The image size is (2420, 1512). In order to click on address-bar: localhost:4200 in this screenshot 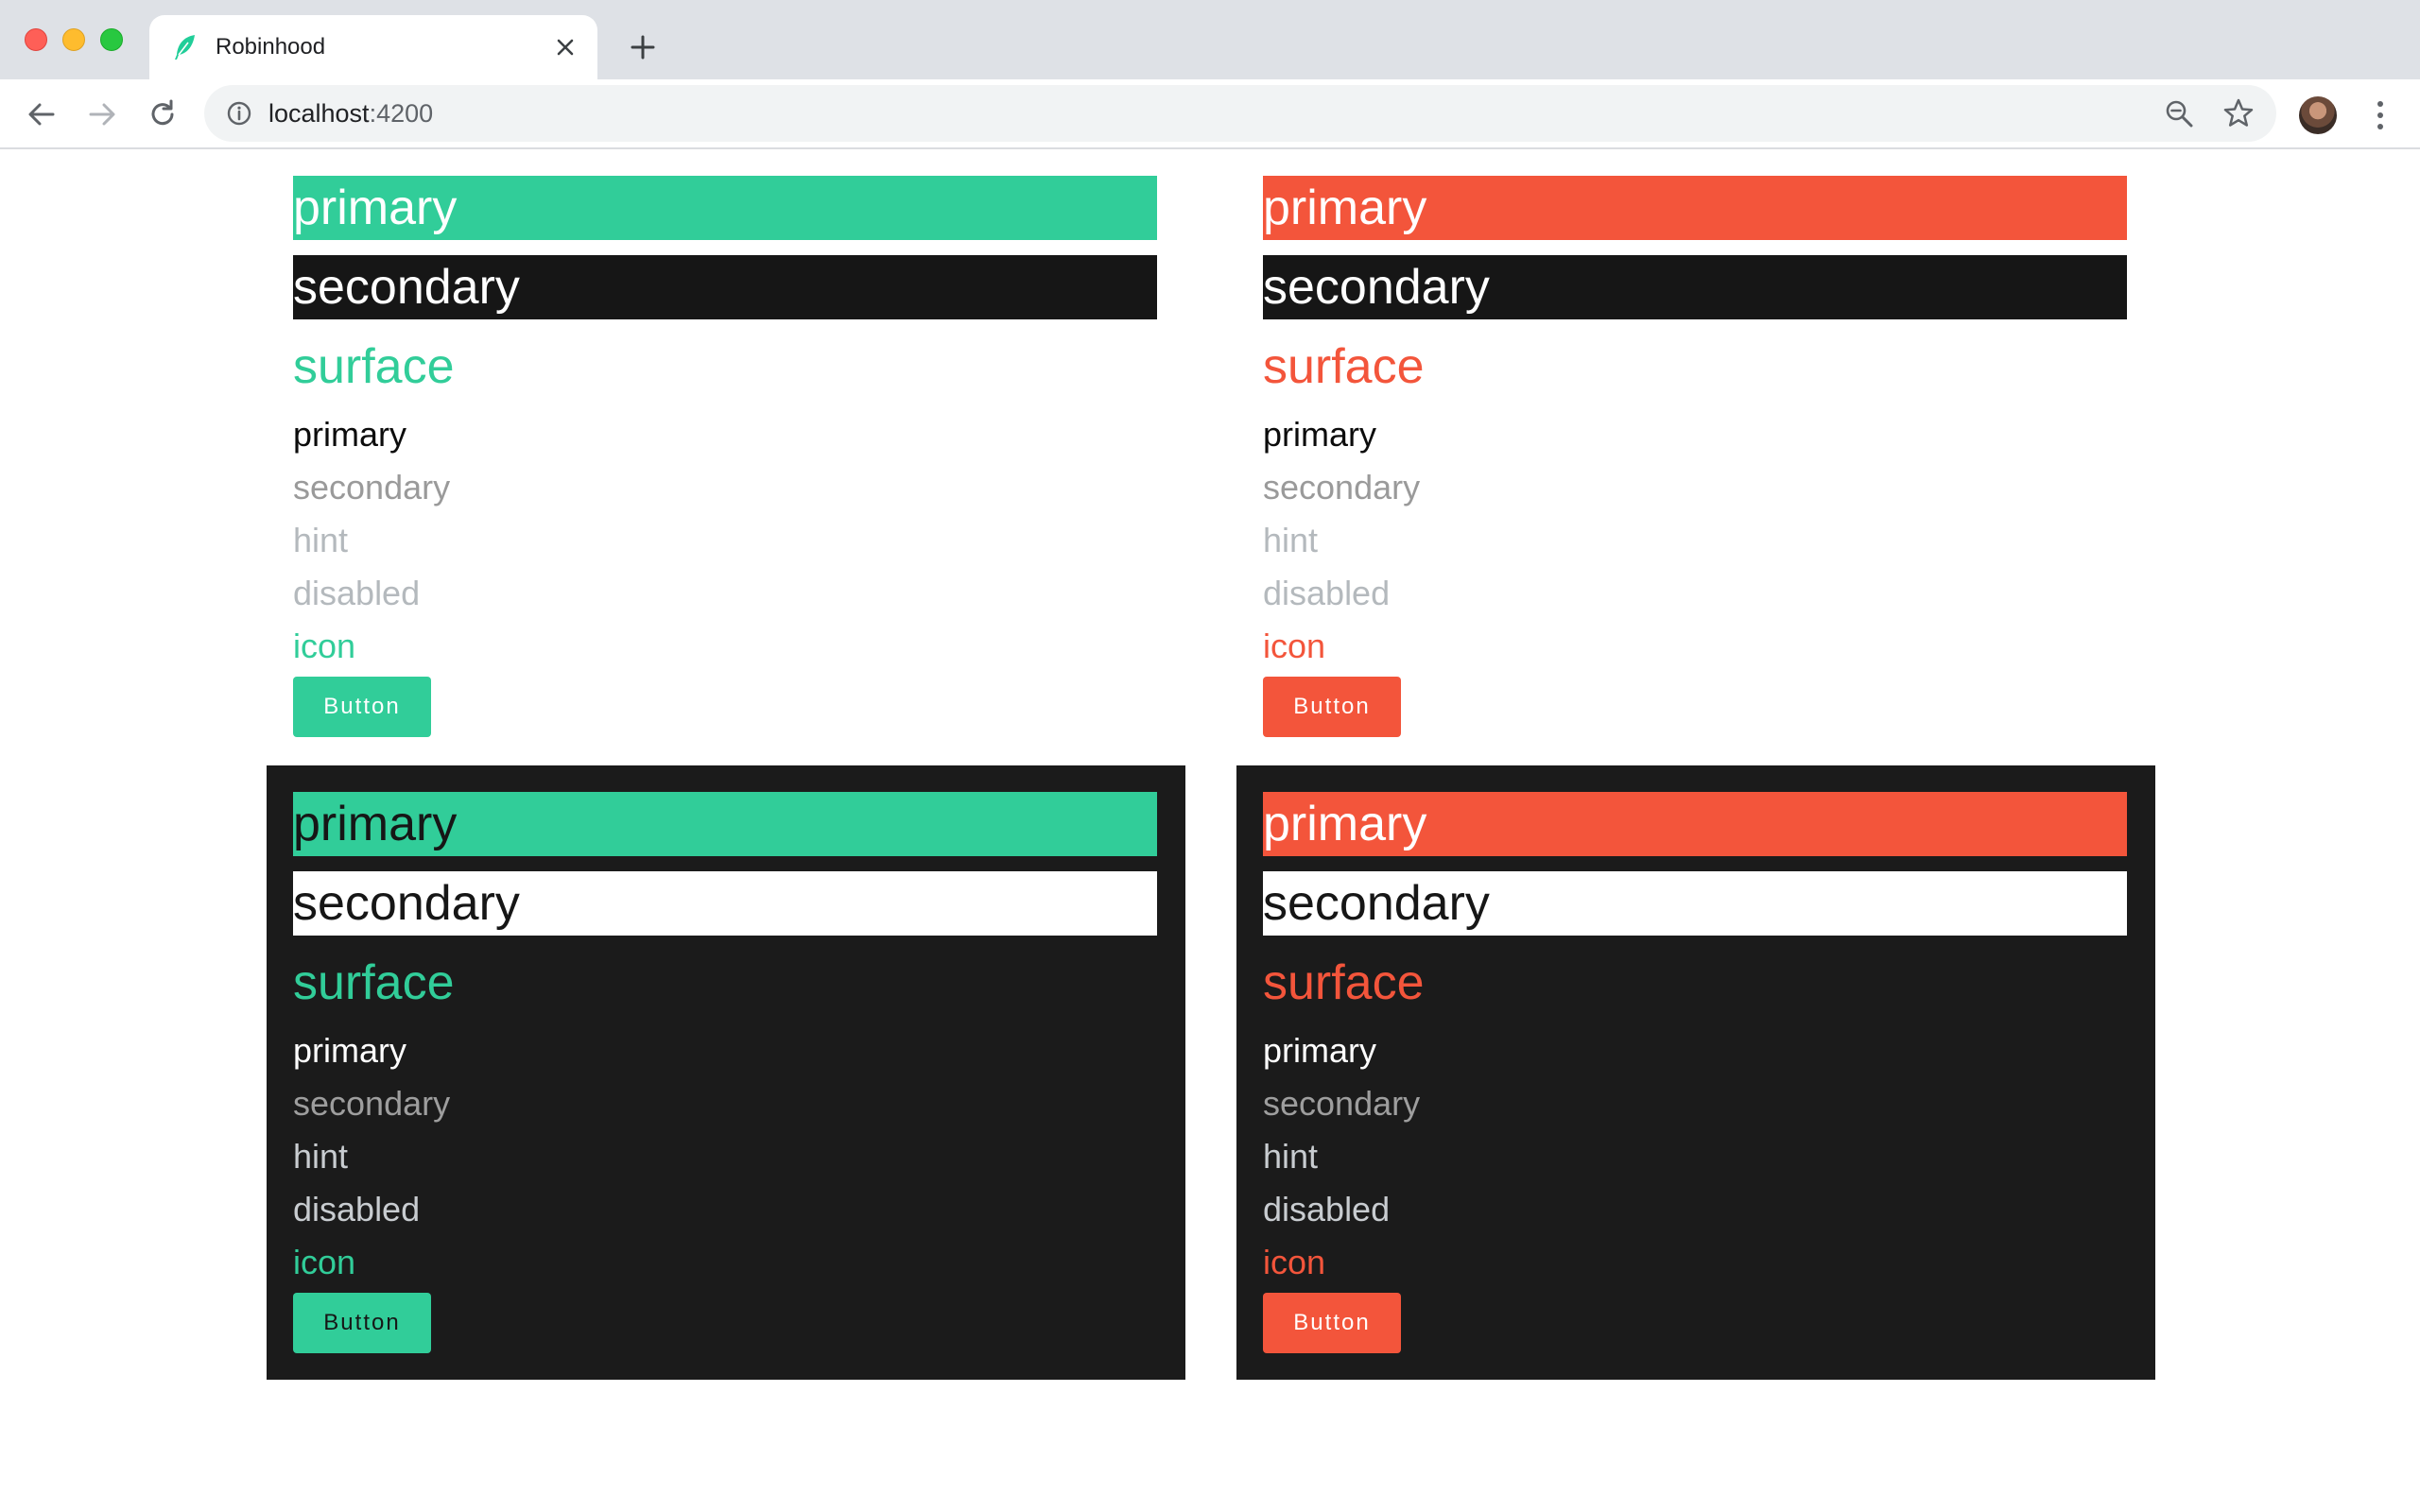, I will do `click(1240, 113)`.